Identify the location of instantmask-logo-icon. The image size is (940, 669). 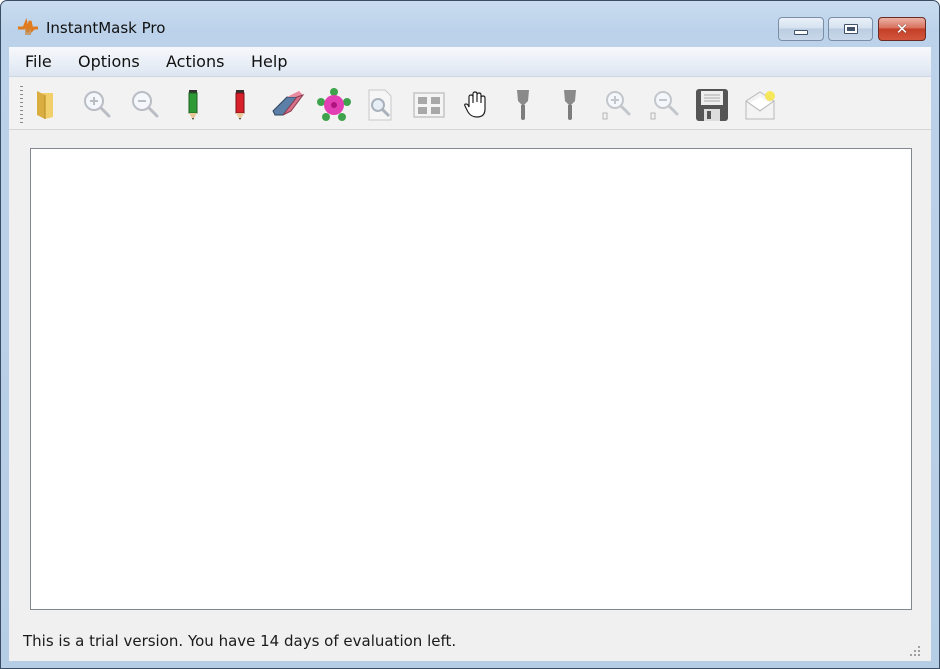
(28, 27).